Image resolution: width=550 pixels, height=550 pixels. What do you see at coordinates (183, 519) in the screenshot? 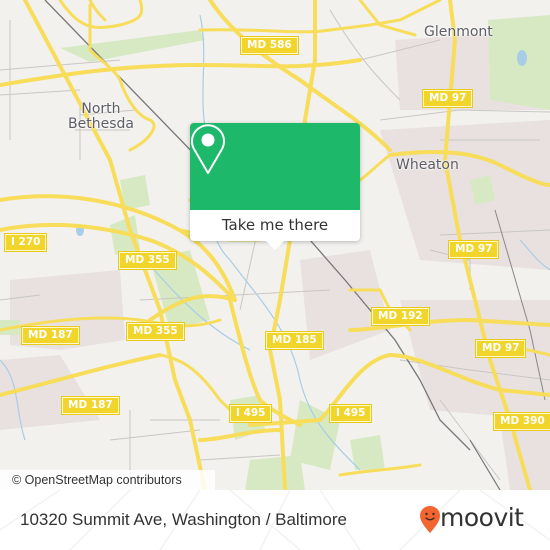
I see `address-text: 10320 Summit Ave, Washington / Baltimore` at bounding box center [183, 519].